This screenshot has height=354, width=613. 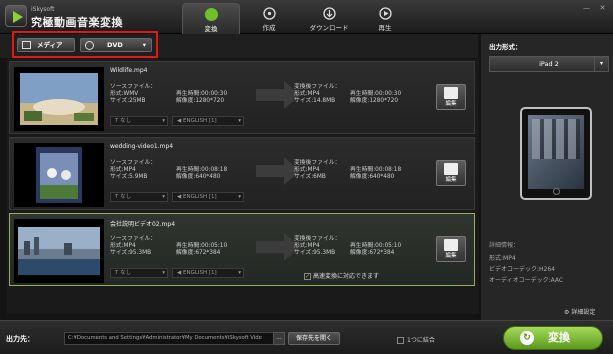 What do you see at coordinates (307, 276) in the screenshot?
I see `checkmark-icon: ✓` at bounding box center [307, 276].